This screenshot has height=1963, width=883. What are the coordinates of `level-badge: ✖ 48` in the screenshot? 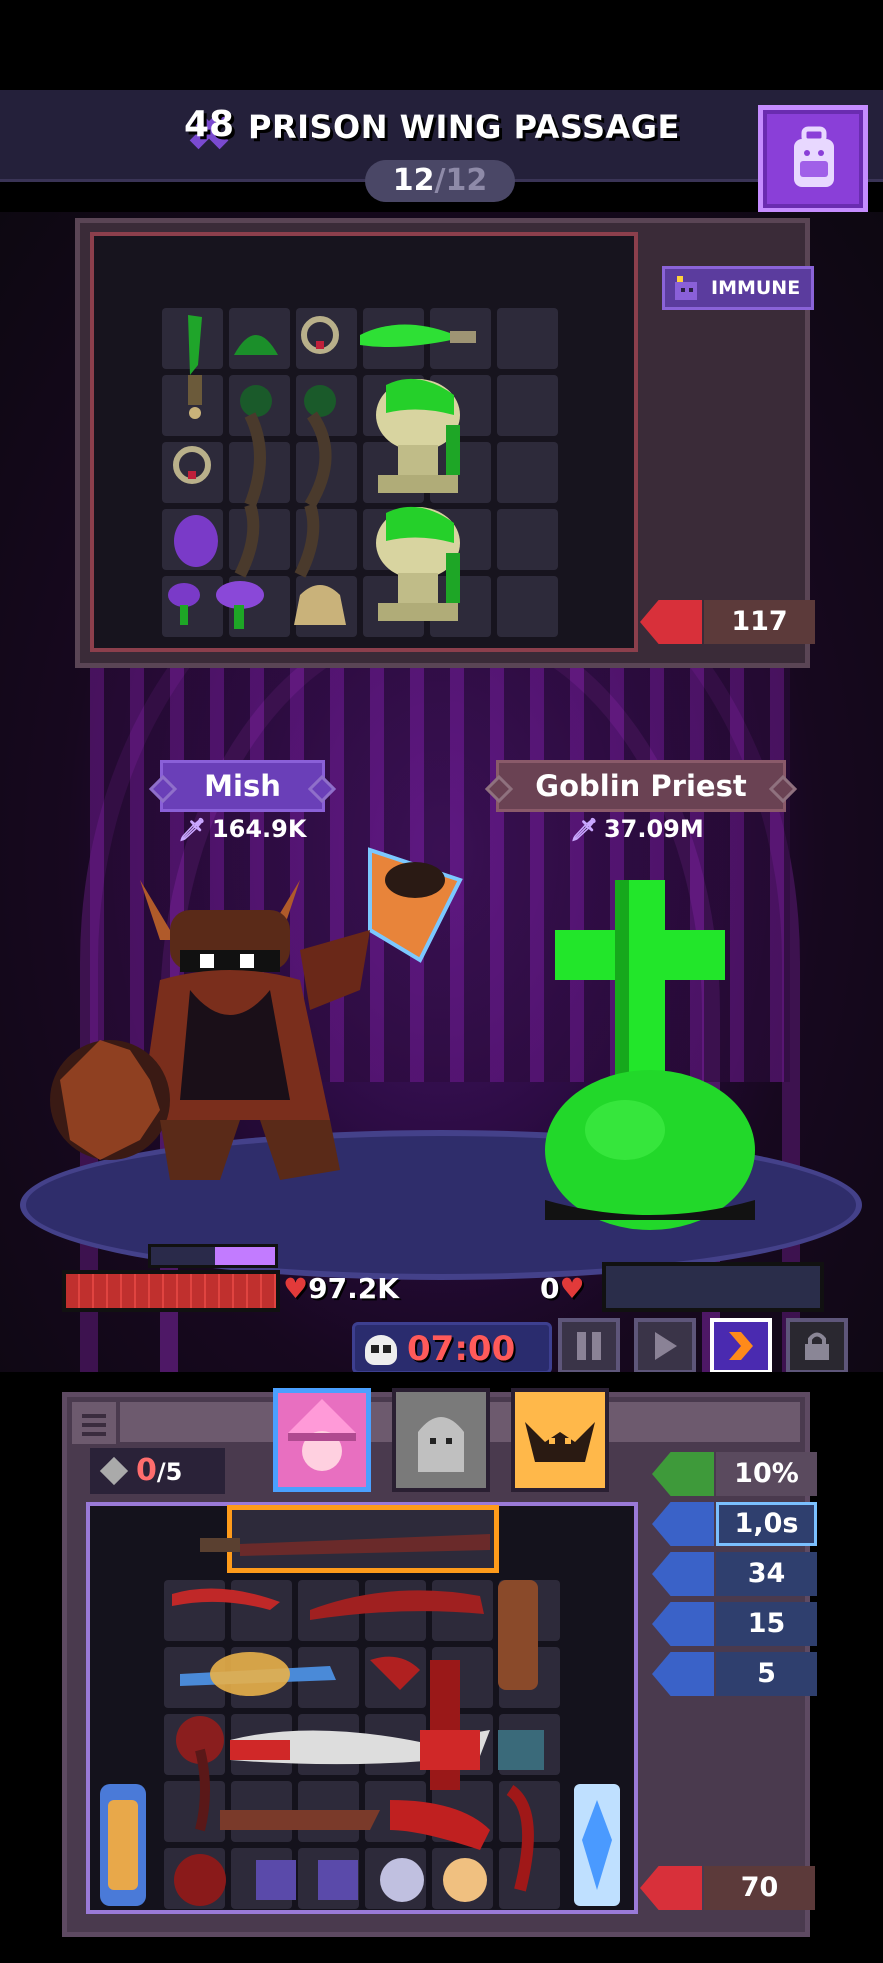 It's located at (209, 131).